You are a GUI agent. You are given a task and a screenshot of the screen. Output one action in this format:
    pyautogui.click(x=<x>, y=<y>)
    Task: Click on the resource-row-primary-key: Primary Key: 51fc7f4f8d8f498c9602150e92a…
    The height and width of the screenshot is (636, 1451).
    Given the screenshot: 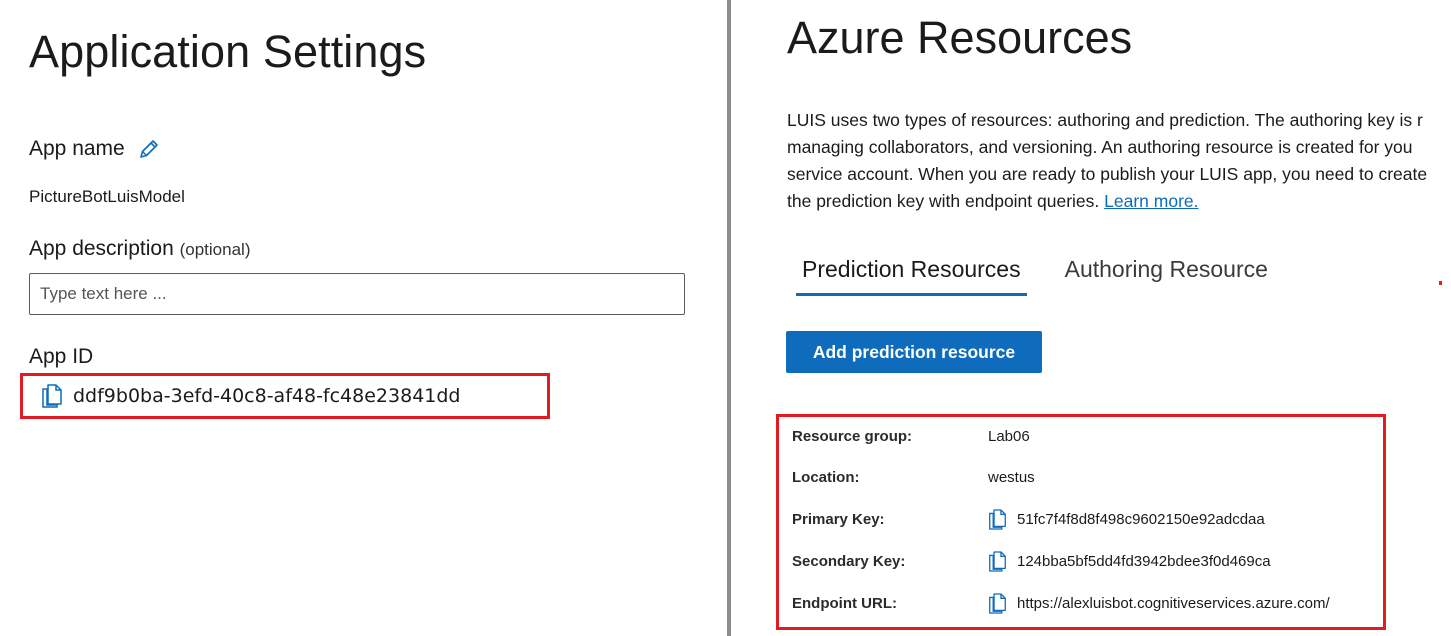 What is the action you would take?
    pyautogui.click(x=1028, y=519)
    